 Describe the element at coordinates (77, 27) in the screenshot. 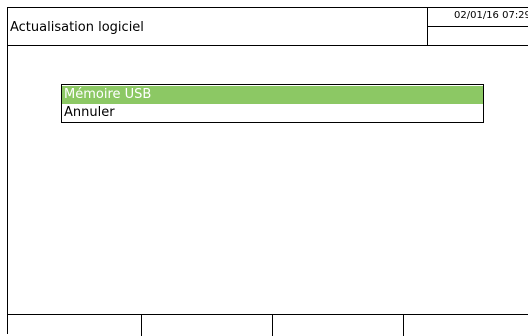

I see `page-title: Actualisation logiciel` at that location.